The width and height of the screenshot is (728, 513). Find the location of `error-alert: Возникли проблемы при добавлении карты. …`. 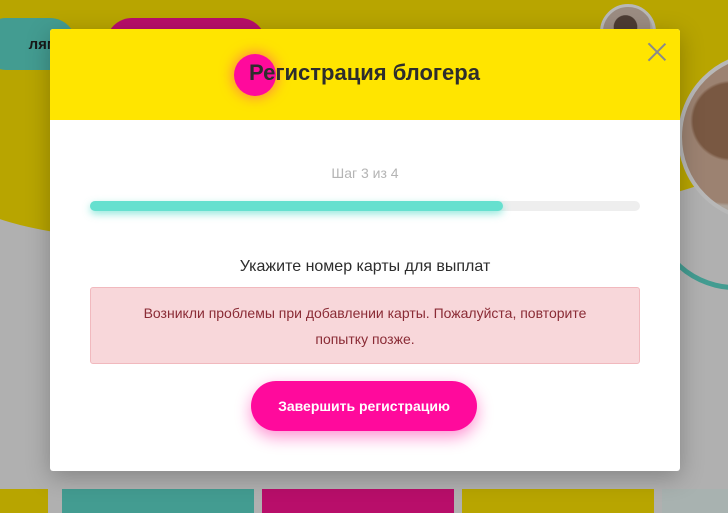

error-alert: Возникли проблемы при добавлении карты. … is located at coordinates (365, 325).